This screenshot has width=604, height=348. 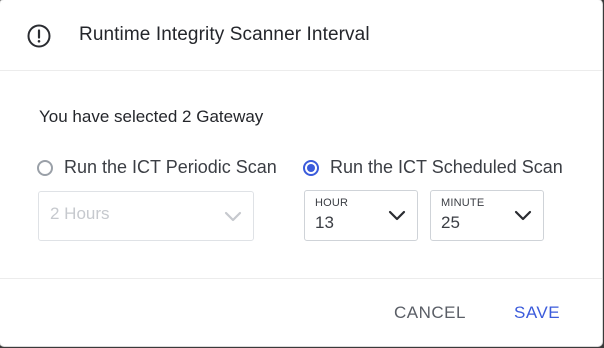 What do you see at coordinates (537, 313) in the screenshot?
I see `save-button: SAVE` at bounding box center [537, 313].